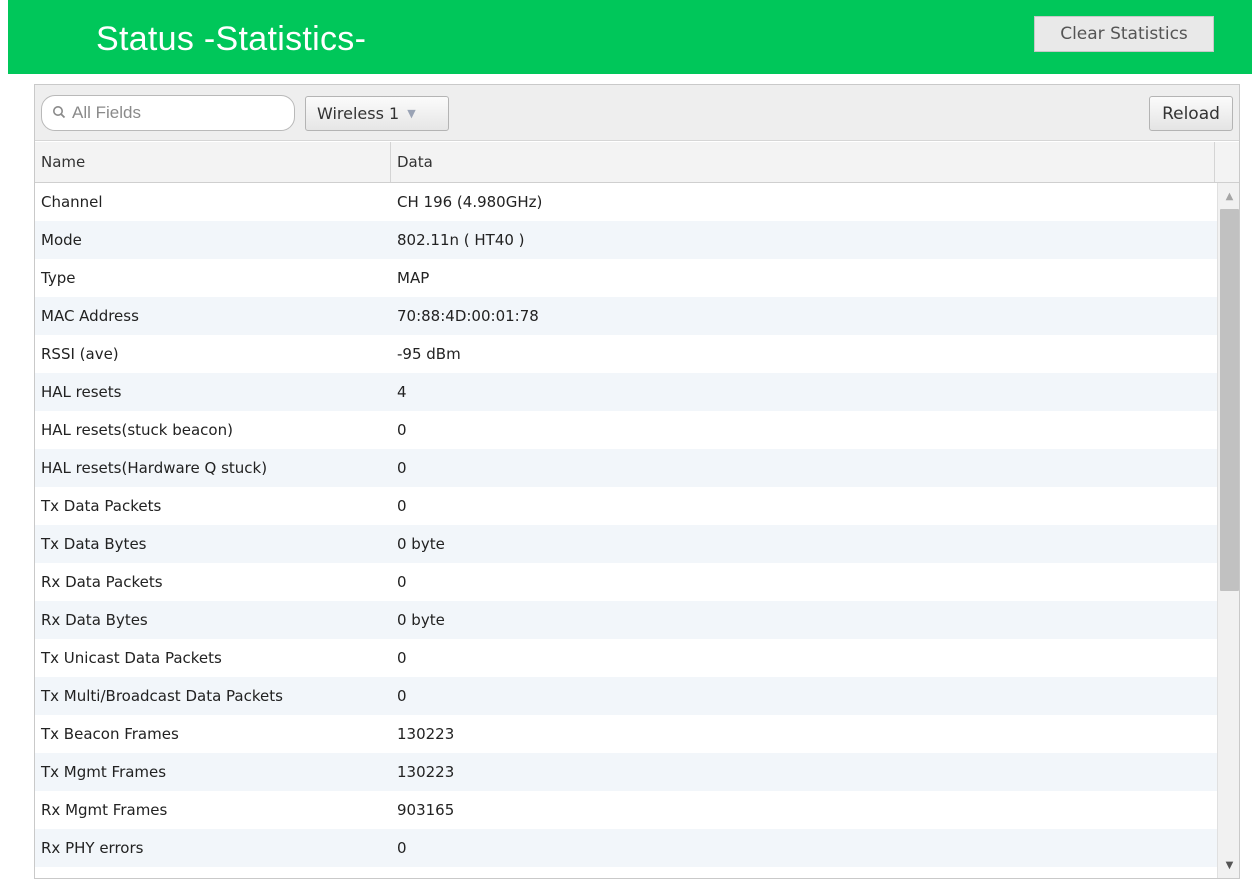 The height and width of the screenshot is (879, 1252). What do you see at coordinates (630, 37) in the screenshot?
I see `header-bar: Status -Statistics- Clear Statistics` at bounding box center [630, 37].